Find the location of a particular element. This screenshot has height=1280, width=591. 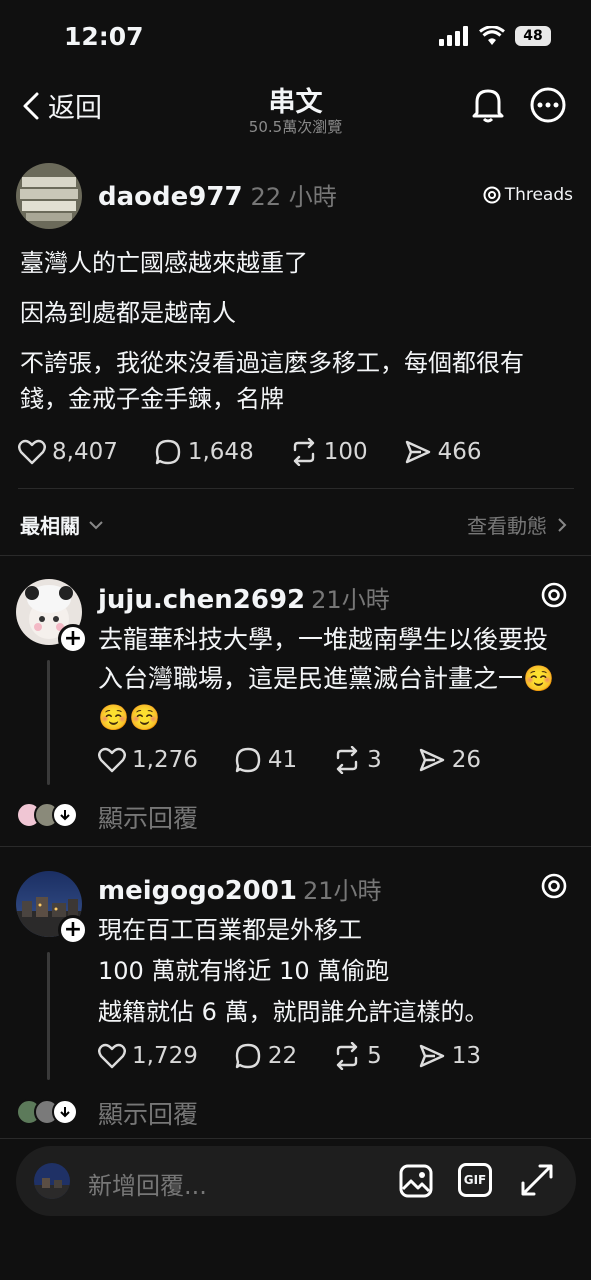

post-time: 22 小時 is located at coordinates (293, 197).